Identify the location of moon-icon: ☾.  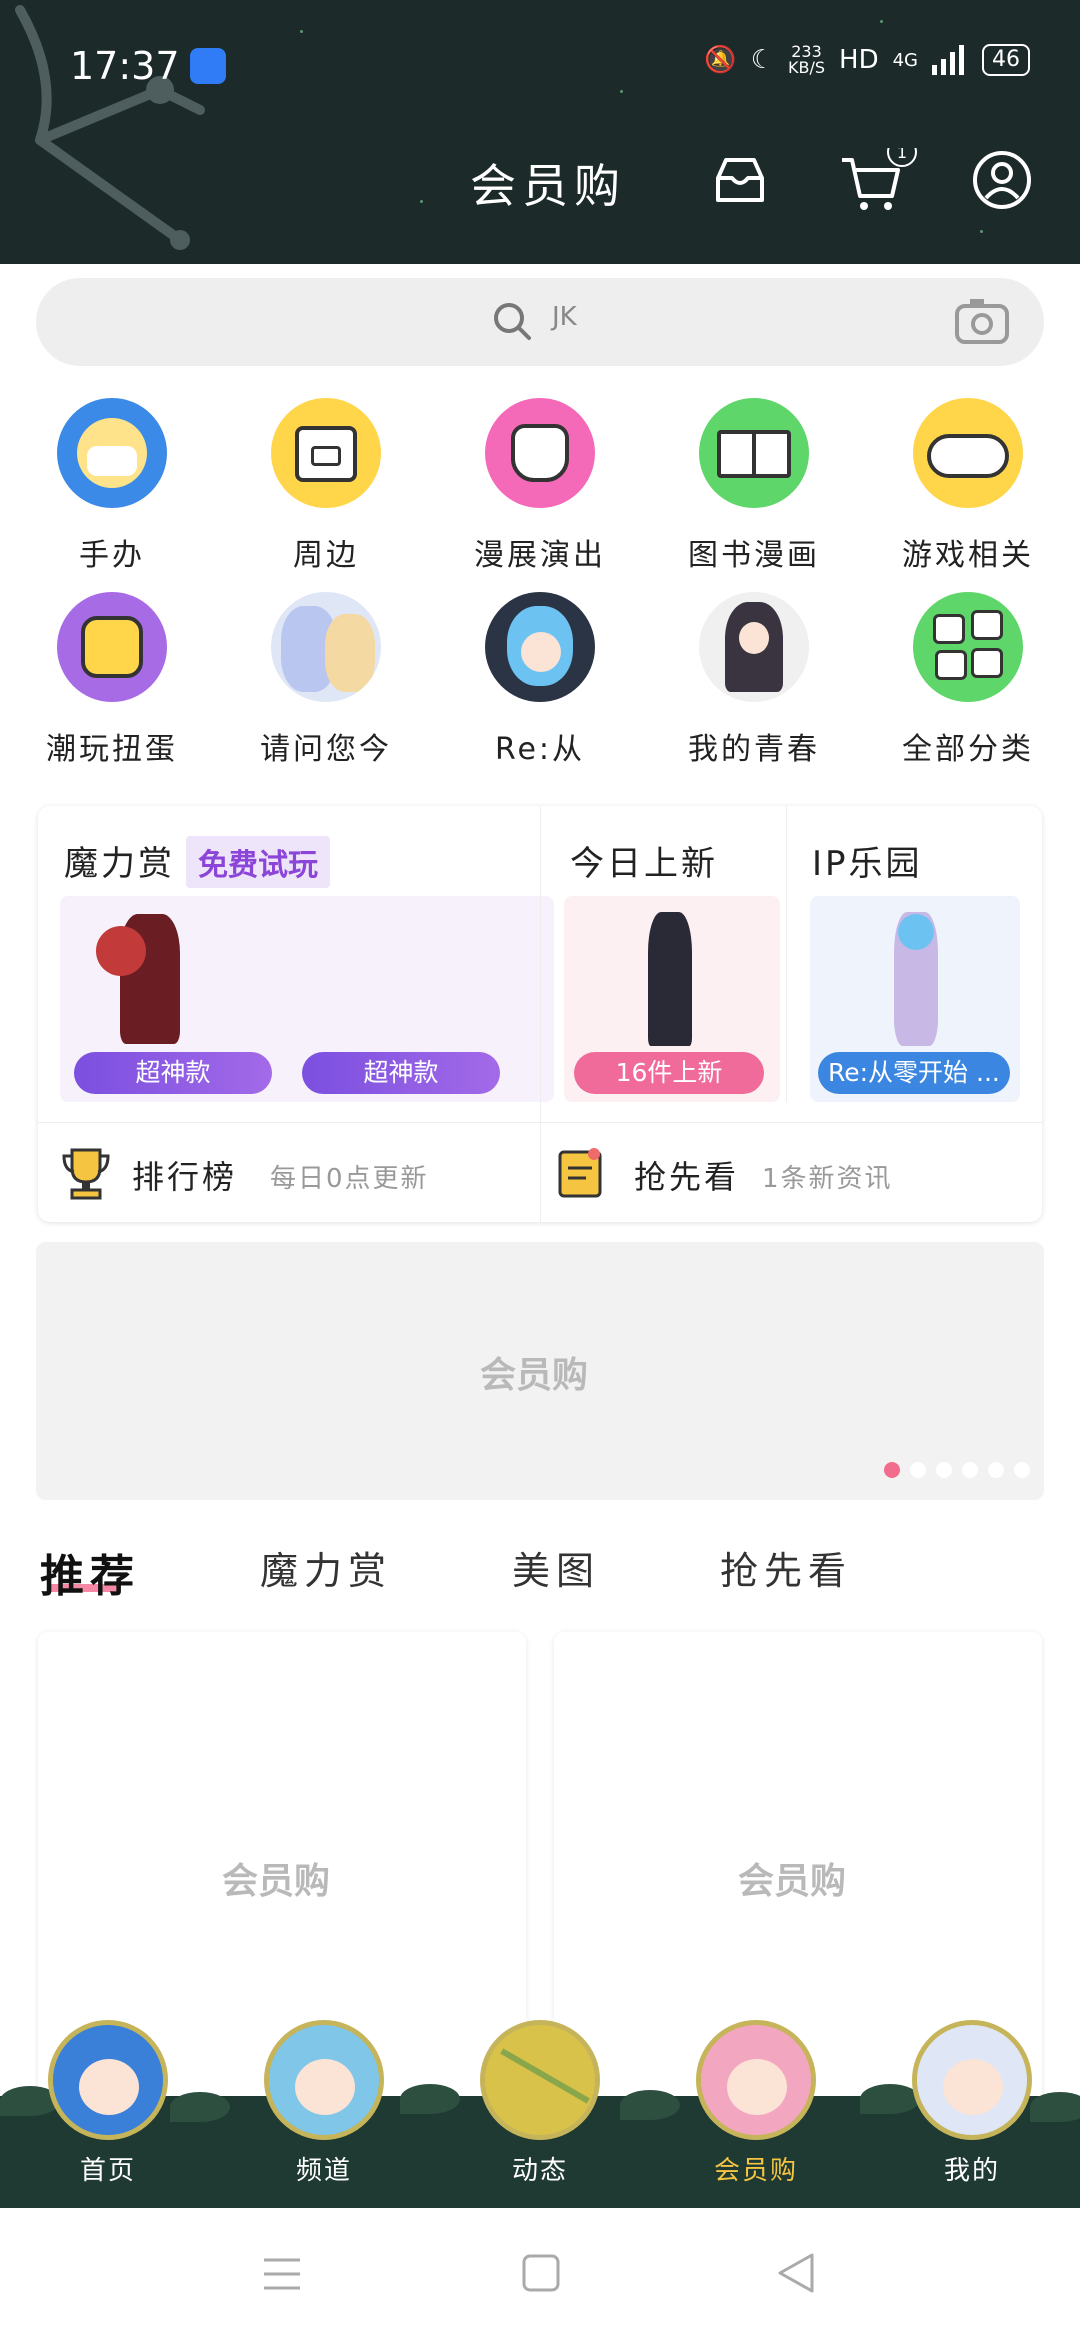
(762, 60).